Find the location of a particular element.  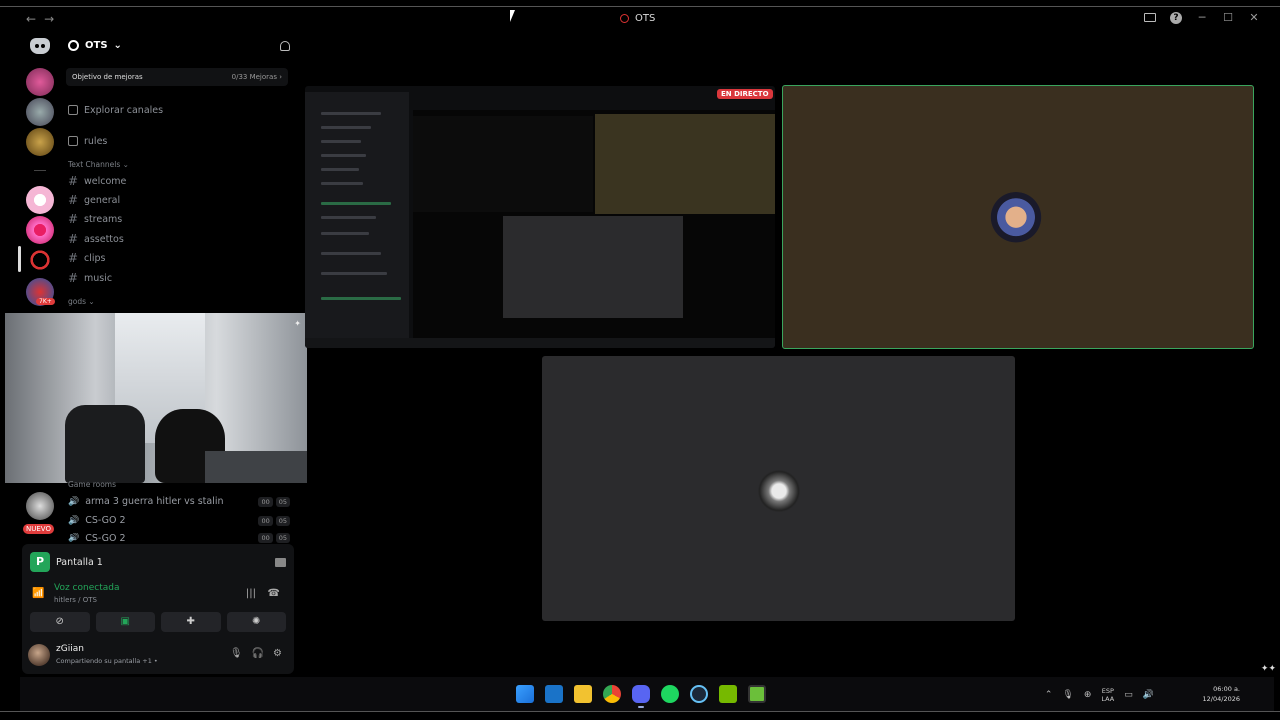

nested-discord-sidebar is located at coordinates (357, 217).